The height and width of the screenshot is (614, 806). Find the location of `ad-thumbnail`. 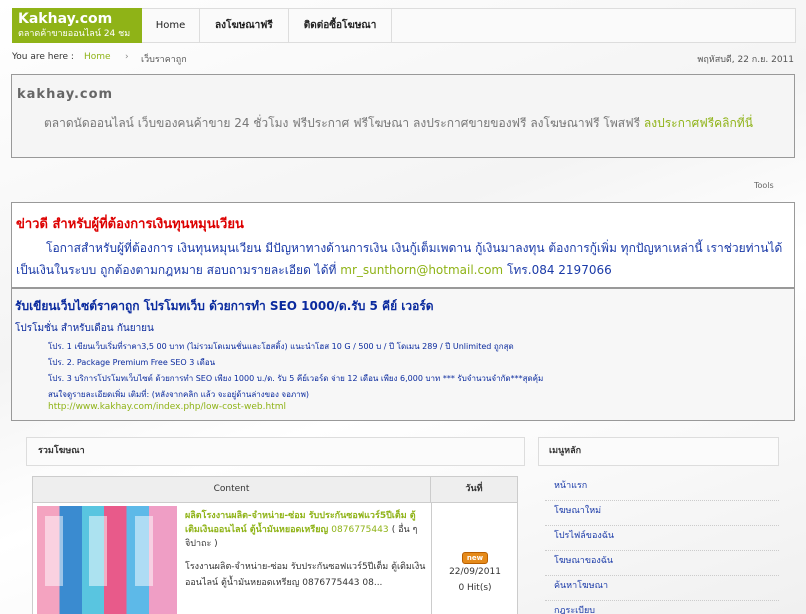

ad-thumbnail is located at coordinates (107, 560).